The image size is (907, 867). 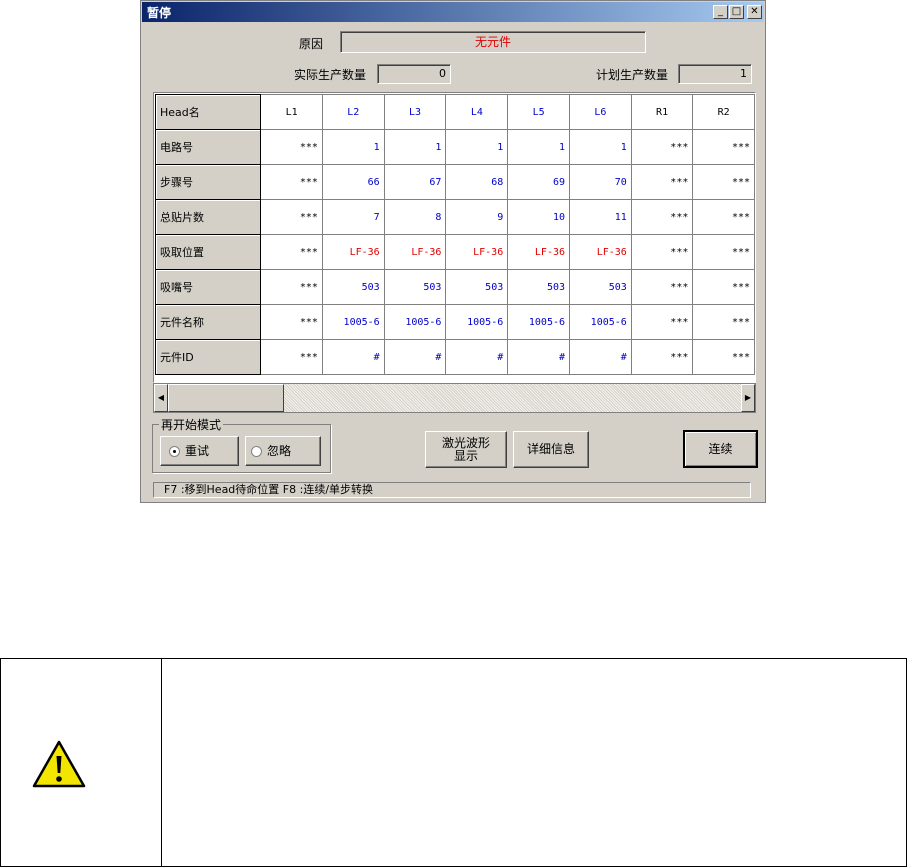 I want to click on caution-divider, so click(x=161, y=762).